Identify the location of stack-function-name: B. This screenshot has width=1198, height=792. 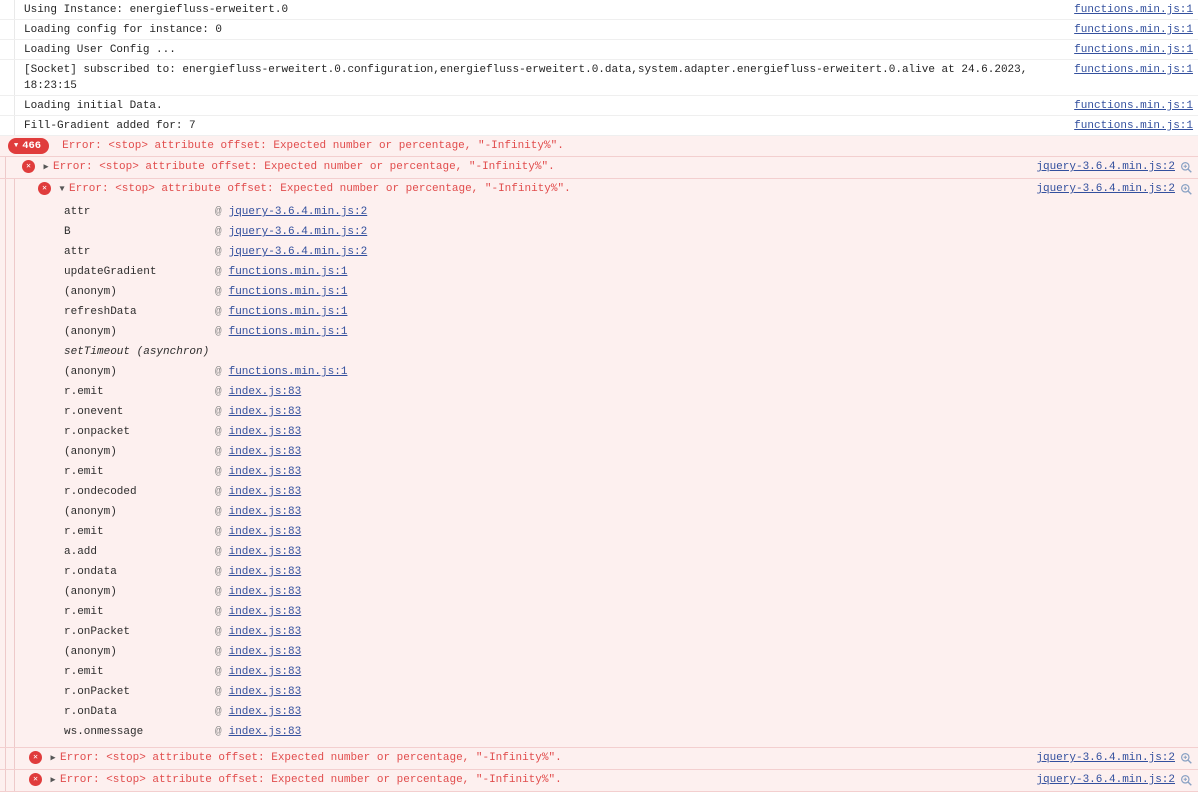
(67, 232).